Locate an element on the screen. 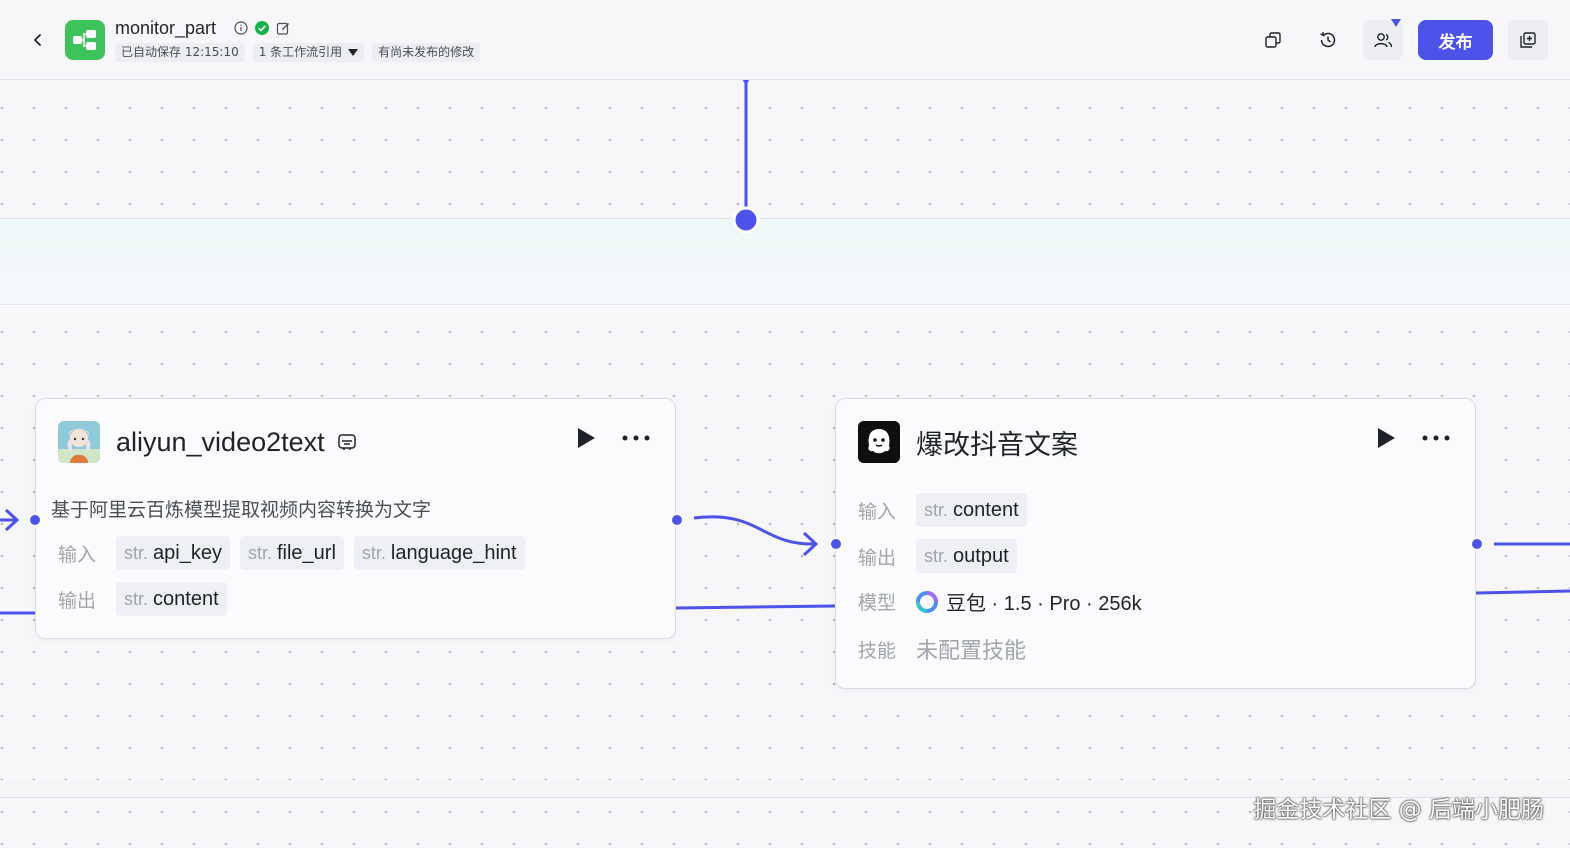 This screenshot has width=1570, height=848. autosave-text: 已自动保存 12:15:10 is located at coordinates (180, 52).